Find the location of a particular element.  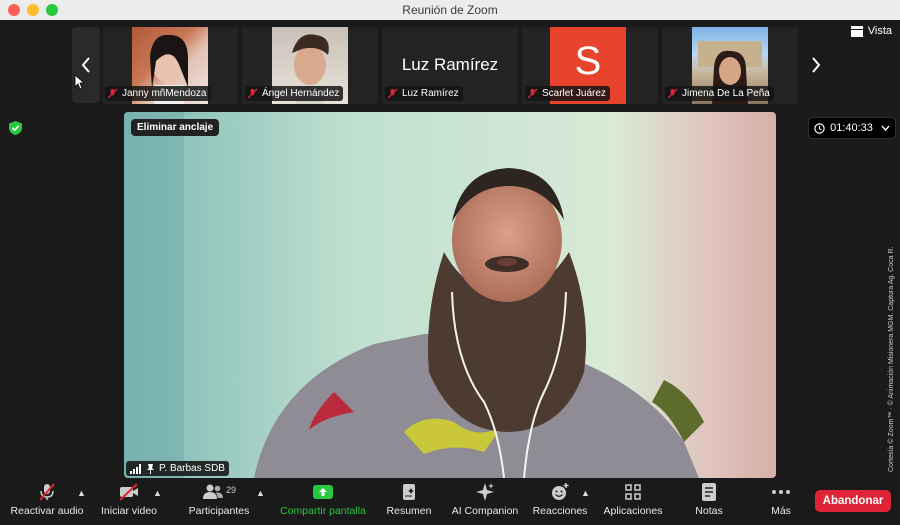

avatar-initial: S is located at coordinates (588, 61).